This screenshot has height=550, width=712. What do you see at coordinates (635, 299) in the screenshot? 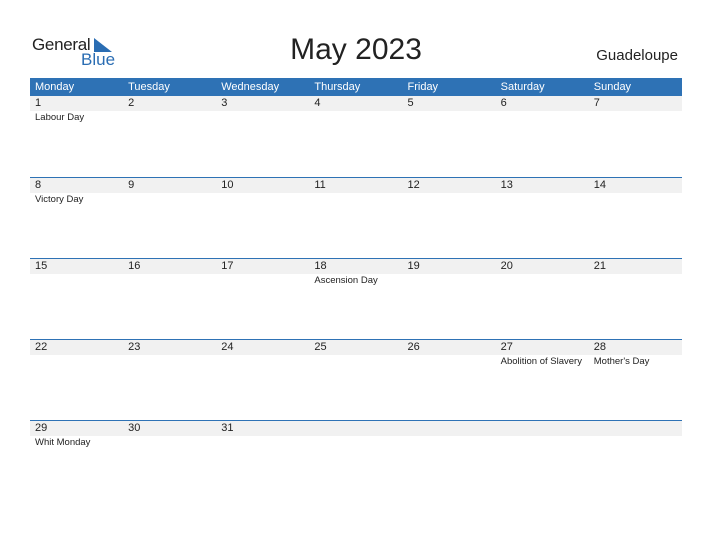
I see `day-cell: 21` at bounding box center [635, 299].